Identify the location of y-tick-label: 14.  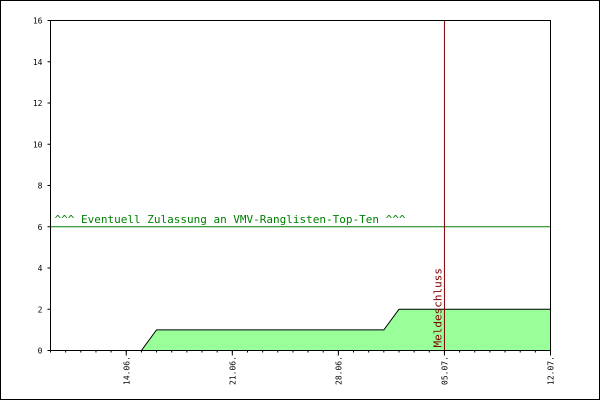
(38, 62).